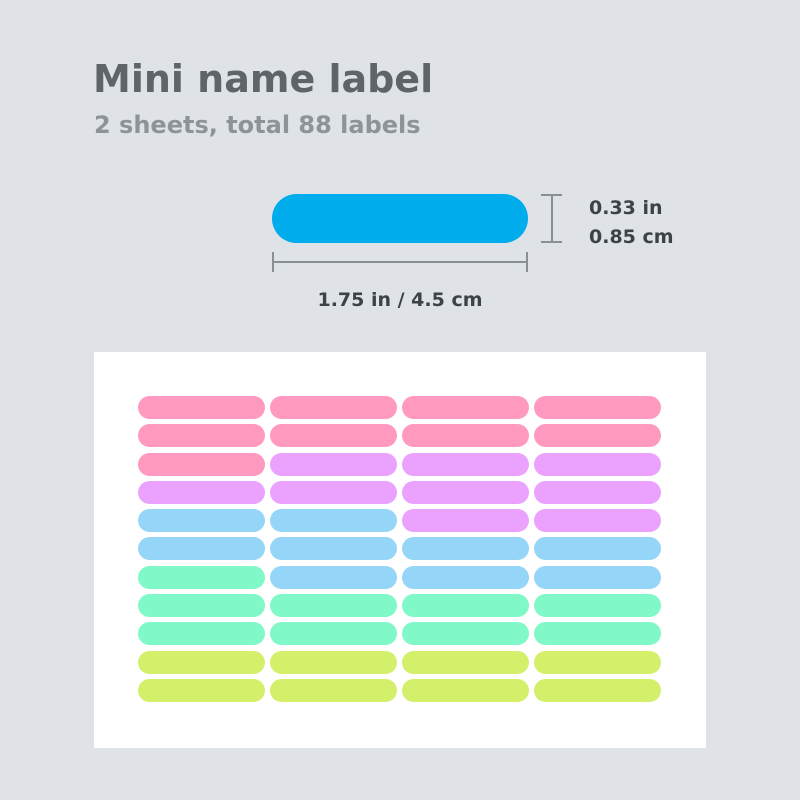  What do you see at coordinates (527, 262) in the screenshot?
I see `width-marker-right-cap` at bounding box center [527, 262].